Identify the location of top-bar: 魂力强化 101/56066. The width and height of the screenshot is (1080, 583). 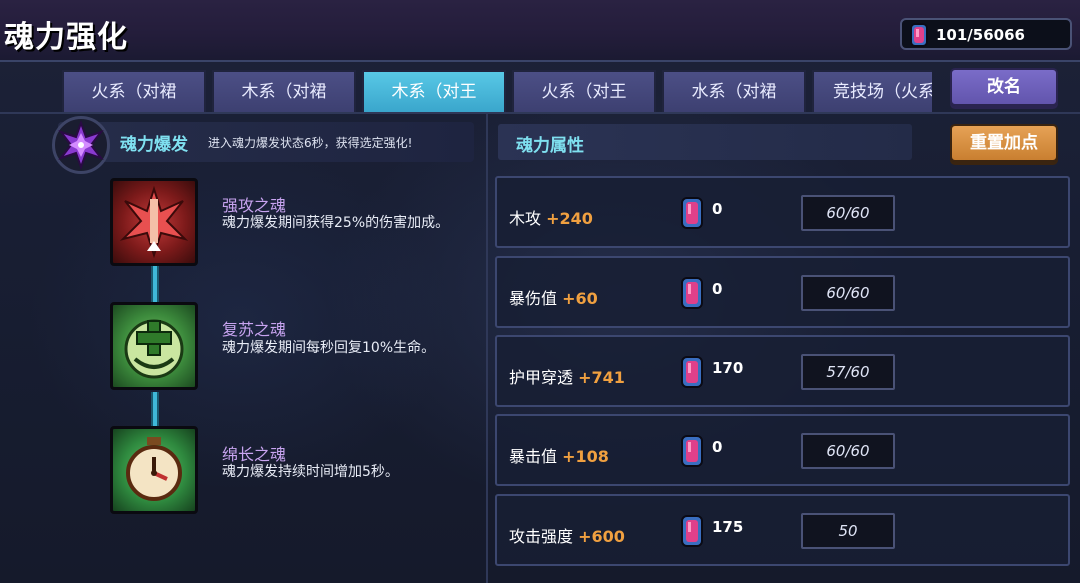
(540, 31).